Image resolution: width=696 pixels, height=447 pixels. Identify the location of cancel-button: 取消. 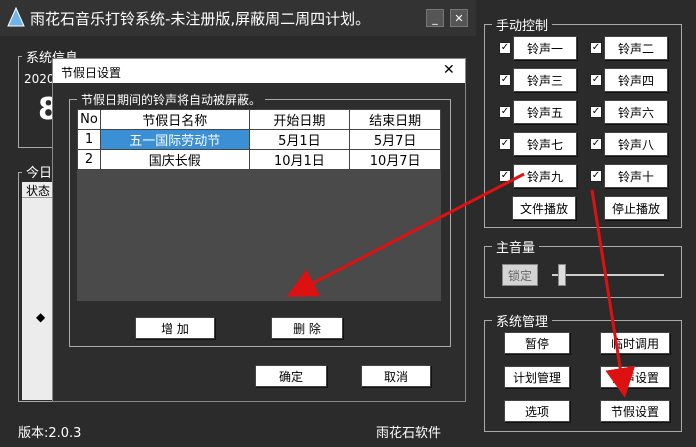
(396, 376).